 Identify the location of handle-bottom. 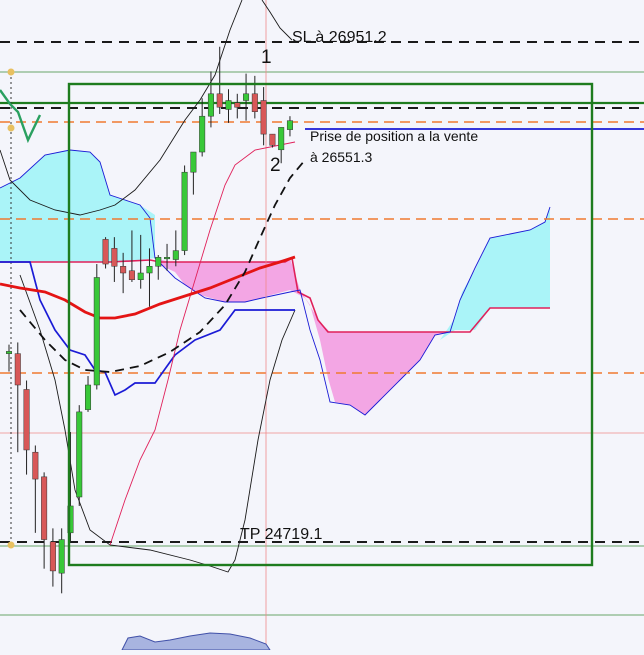
(11, 545).